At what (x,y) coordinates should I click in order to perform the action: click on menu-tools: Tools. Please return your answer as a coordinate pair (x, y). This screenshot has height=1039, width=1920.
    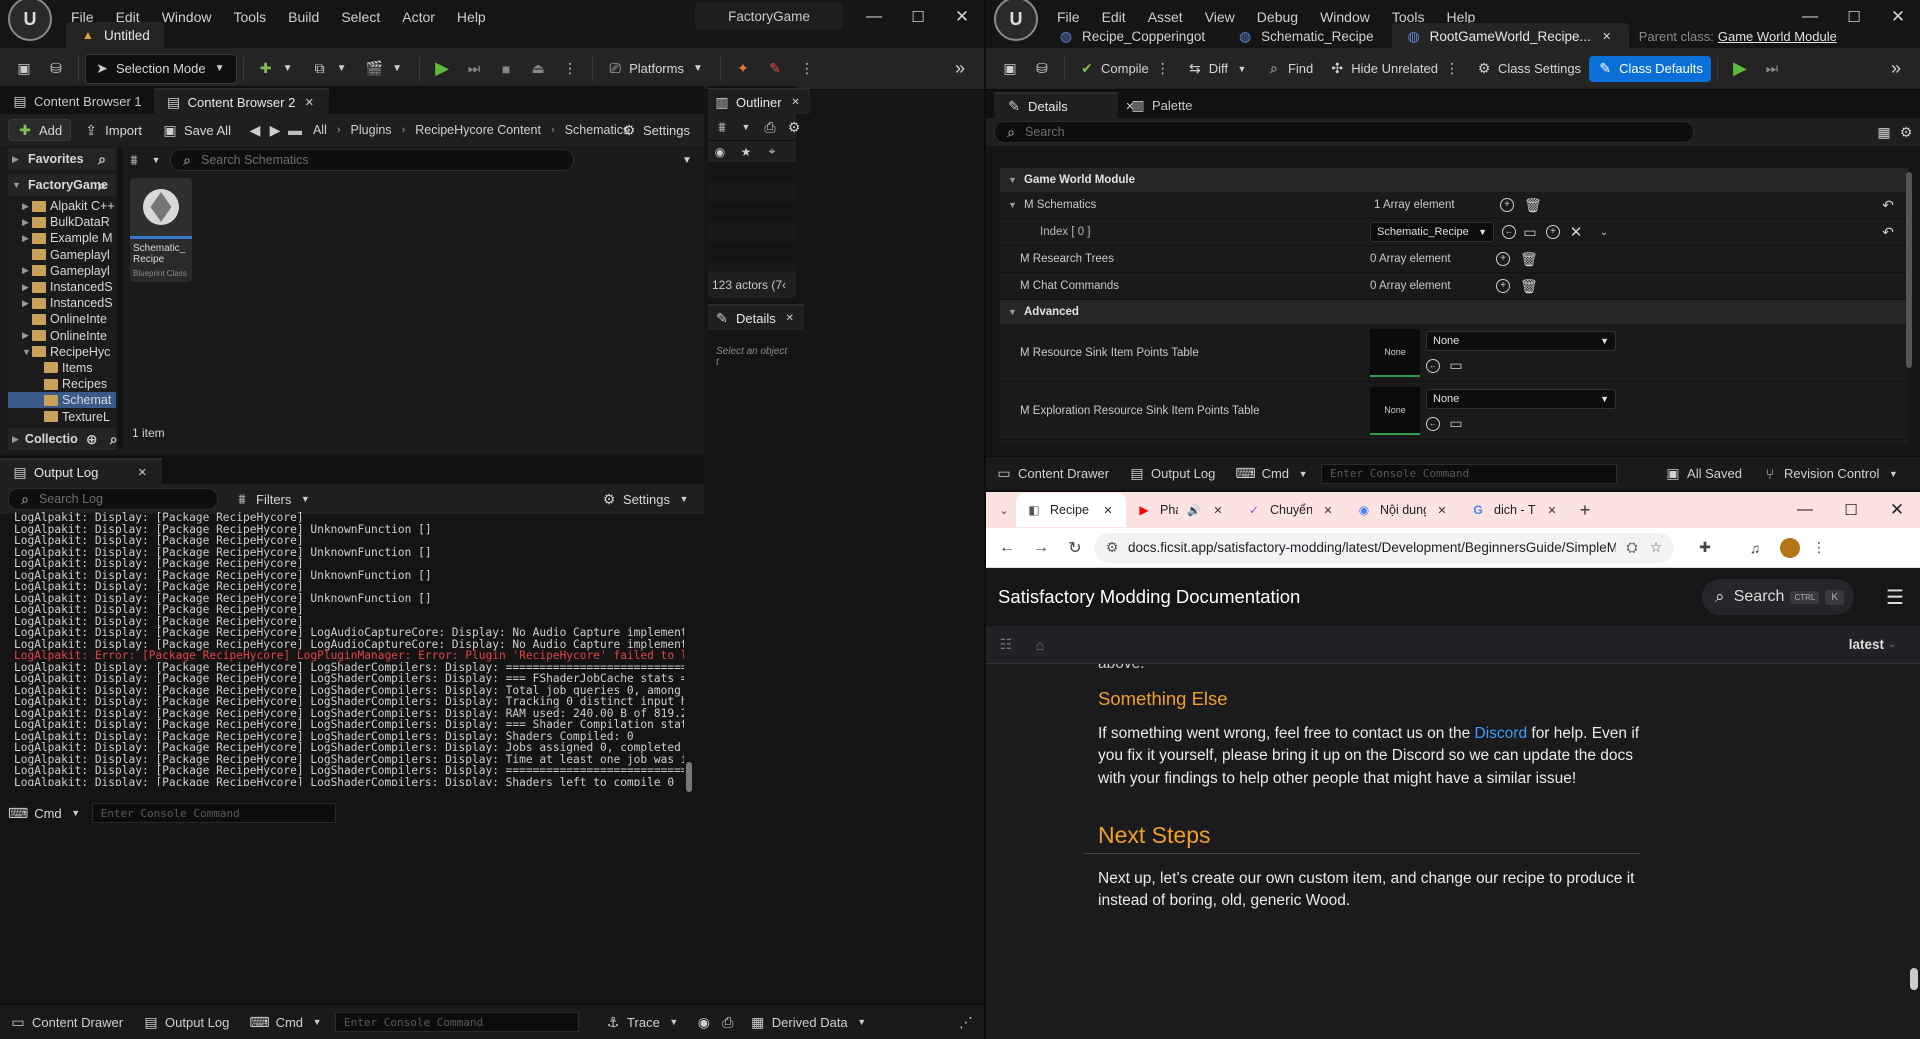
    Looking at the image, I should click on (249, 17).